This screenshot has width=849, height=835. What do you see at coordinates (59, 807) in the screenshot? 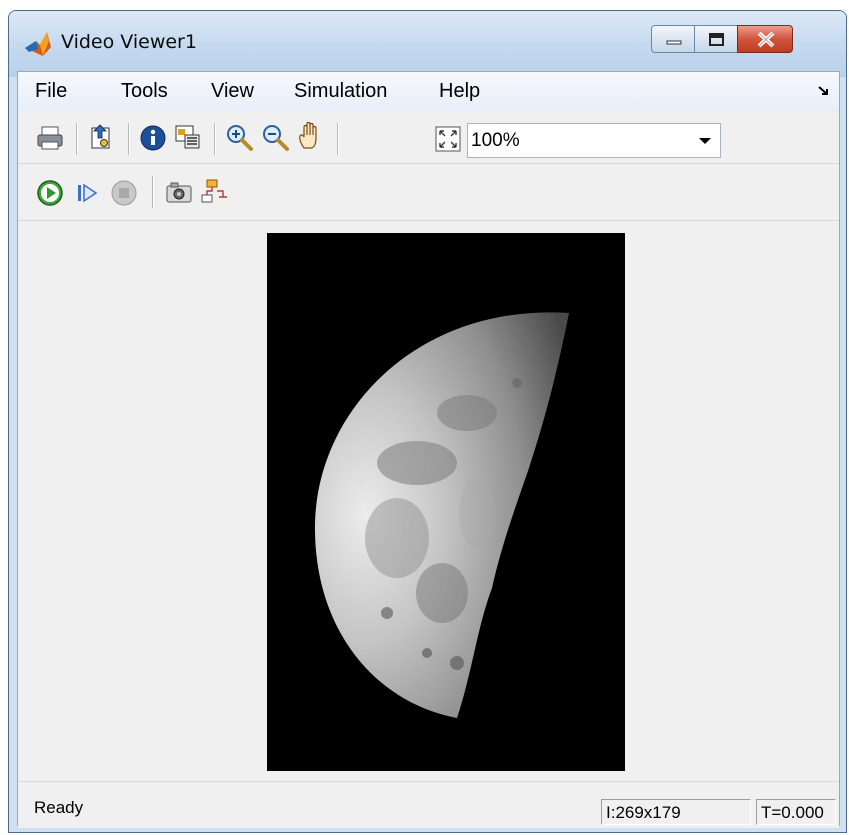
I see `status-message: Ready` at bounding box center [59, 807].